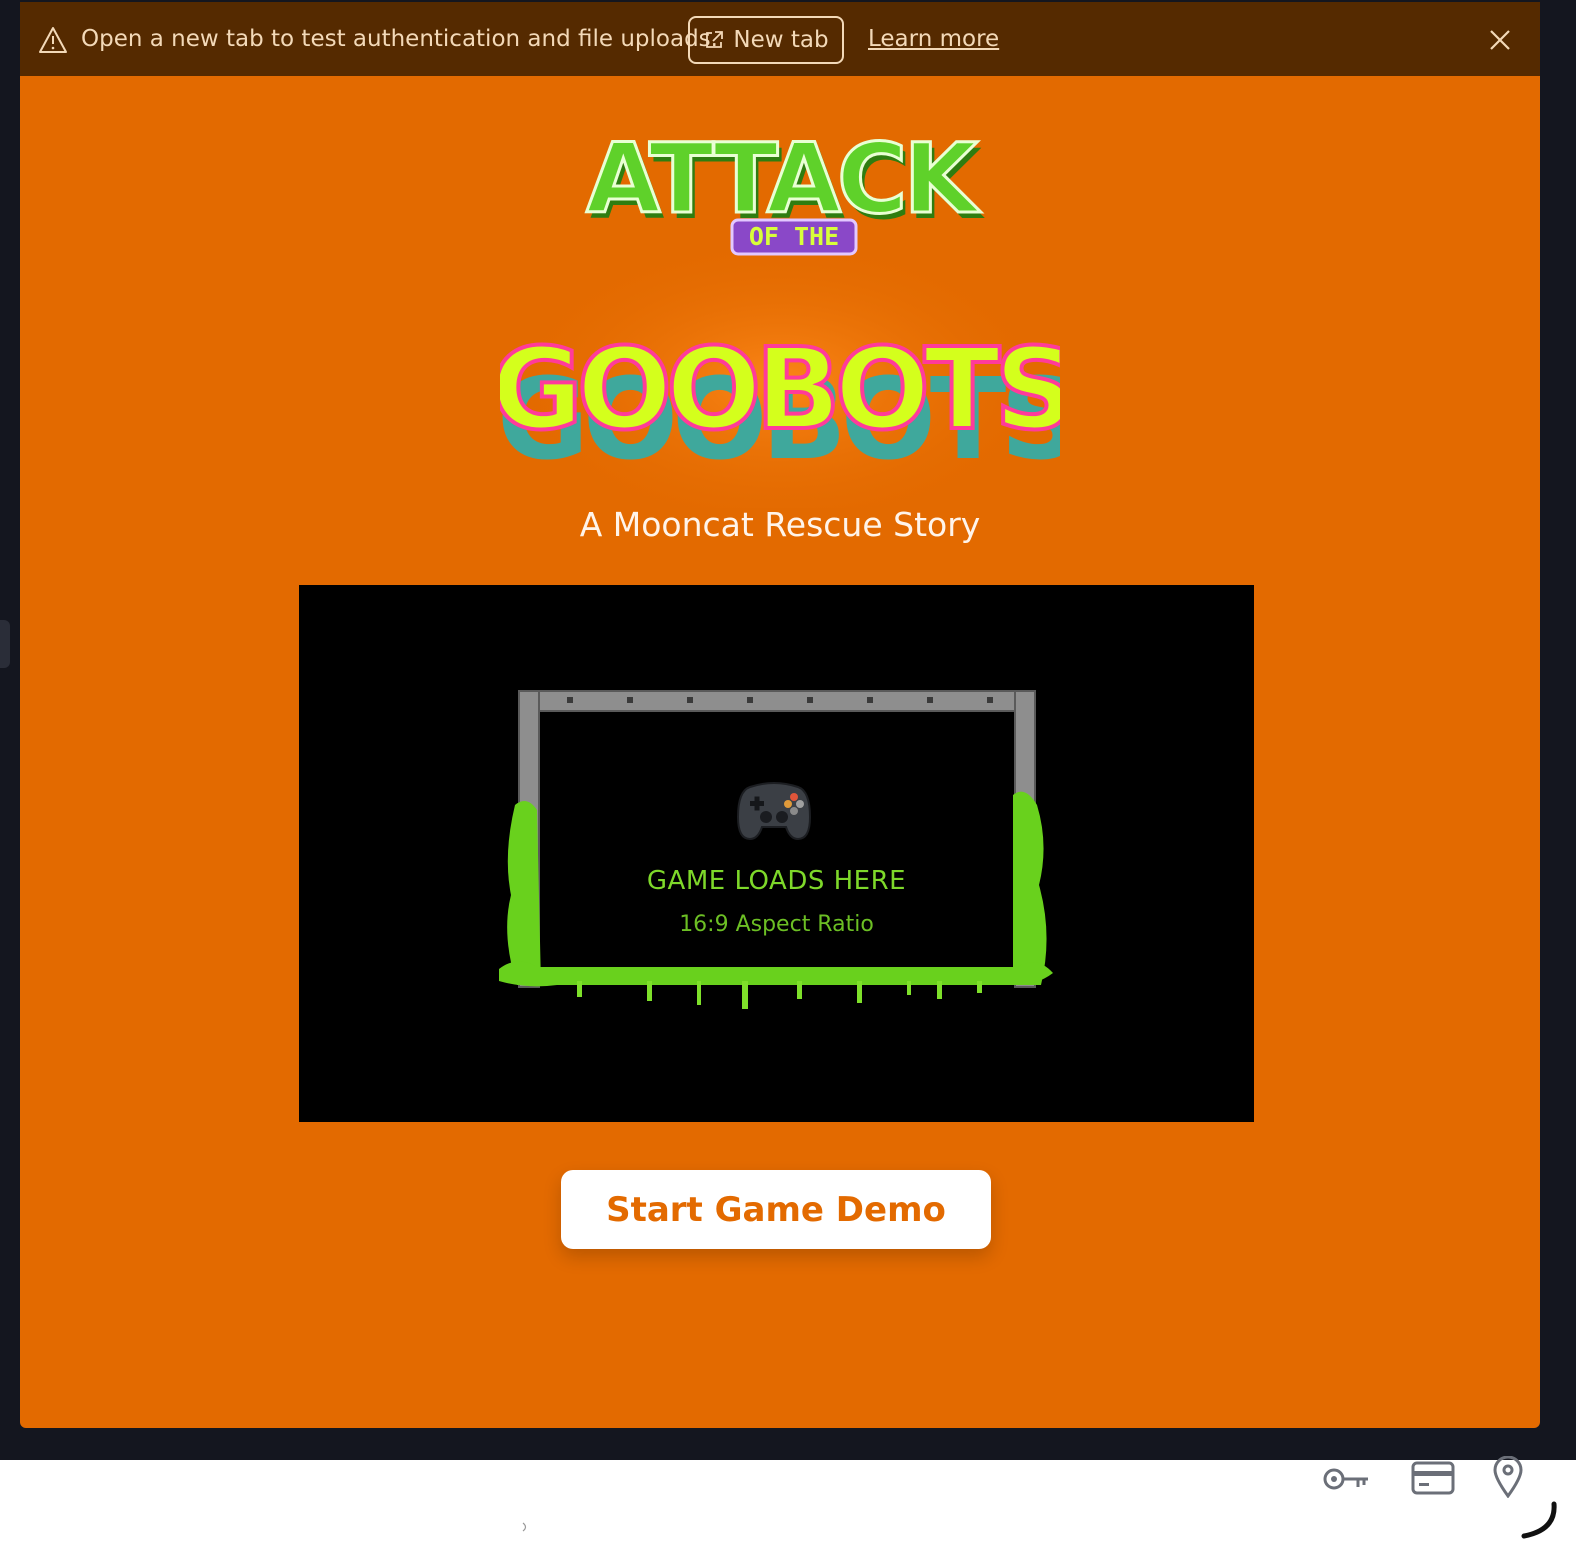 Image resolution: width=1576 pixels, height=1557 pixels. I want to click on key-icon, so click(1346, 1479).